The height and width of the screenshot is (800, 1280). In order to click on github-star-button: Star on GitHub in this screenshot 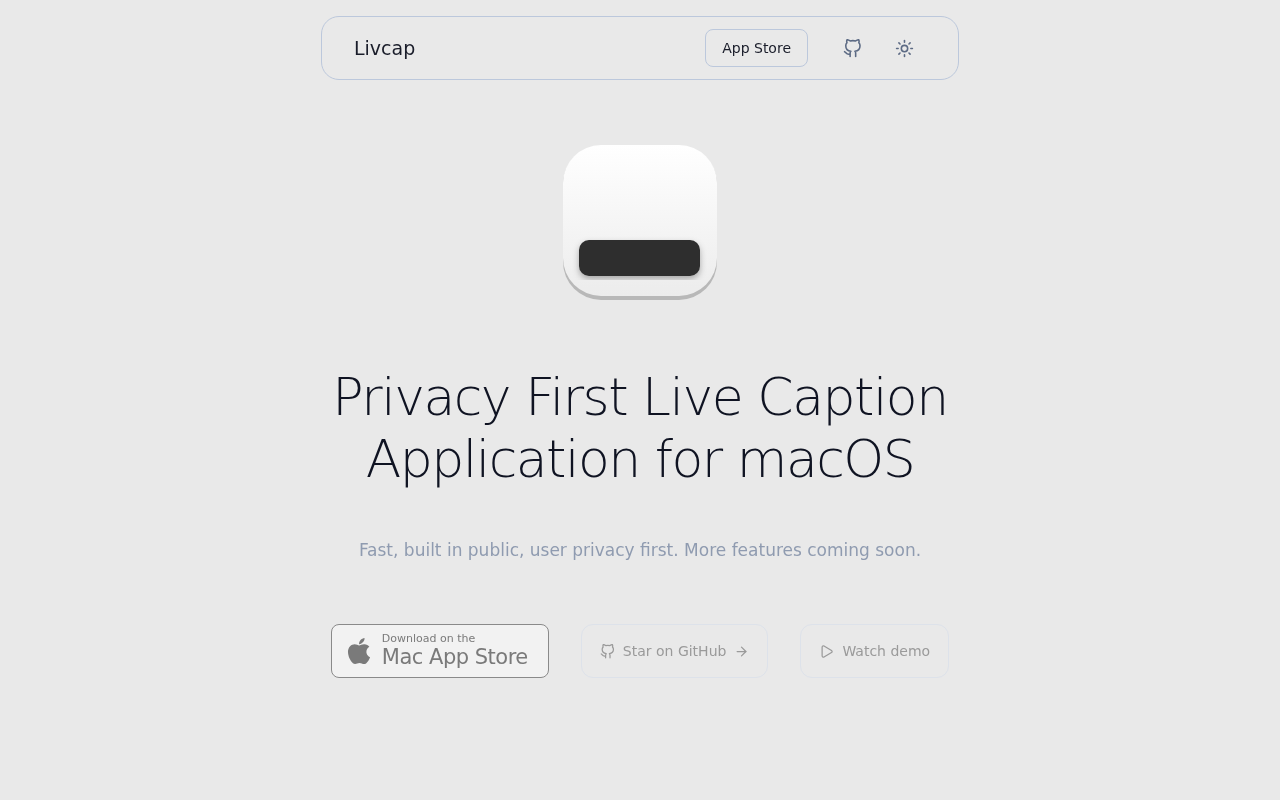, I will do `click(674, 651)`.